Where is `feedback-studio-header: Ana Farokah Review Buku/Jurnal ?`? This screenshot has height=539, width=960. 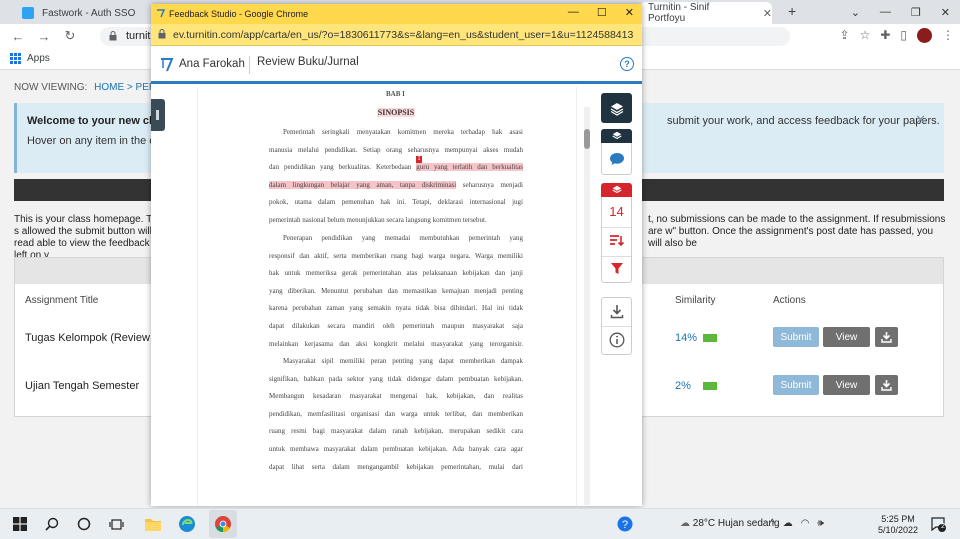
feedback-studio-header: Ana Farokah Review Buku/Jurnal ? is located at coordinates (396, 65).